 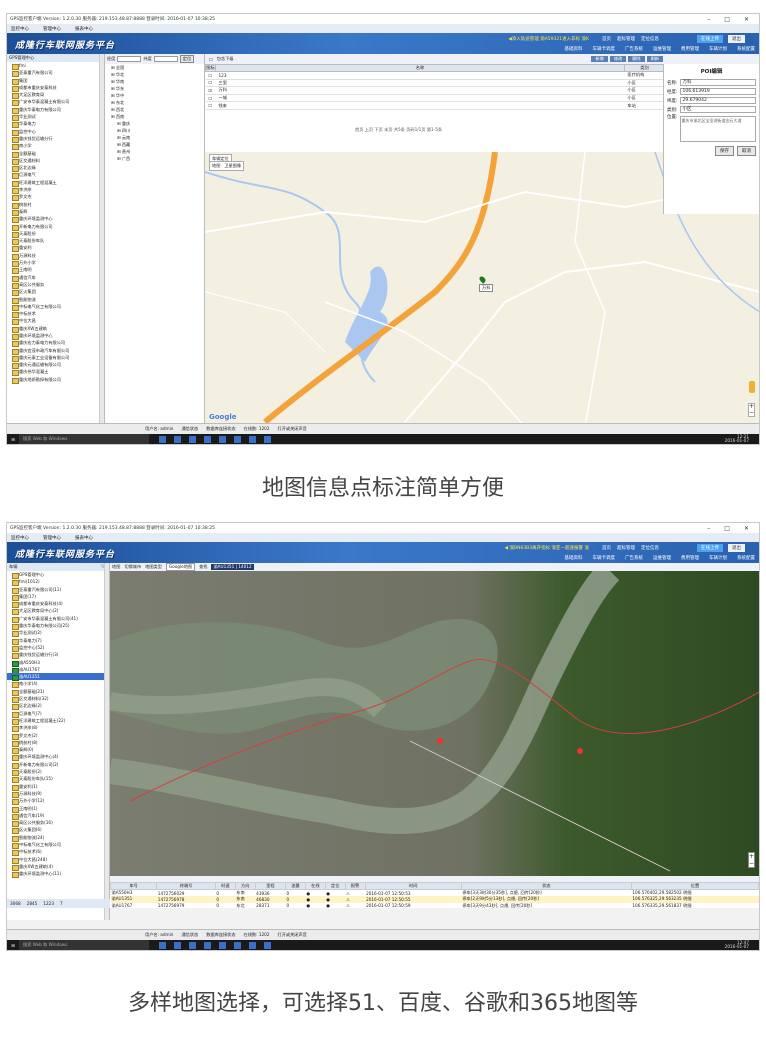 What do you see at coordinates (154, 116) in the screenshot?
I see `region-item: ⊞ 西南` at bounding box center [154, 116].